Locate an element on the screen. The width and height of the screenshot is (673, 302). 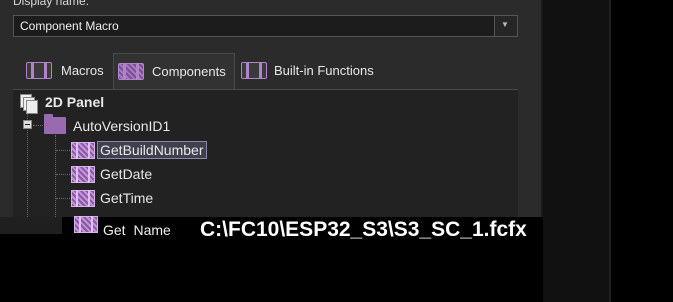
side-strip-border is located at coordinates (610, 151).